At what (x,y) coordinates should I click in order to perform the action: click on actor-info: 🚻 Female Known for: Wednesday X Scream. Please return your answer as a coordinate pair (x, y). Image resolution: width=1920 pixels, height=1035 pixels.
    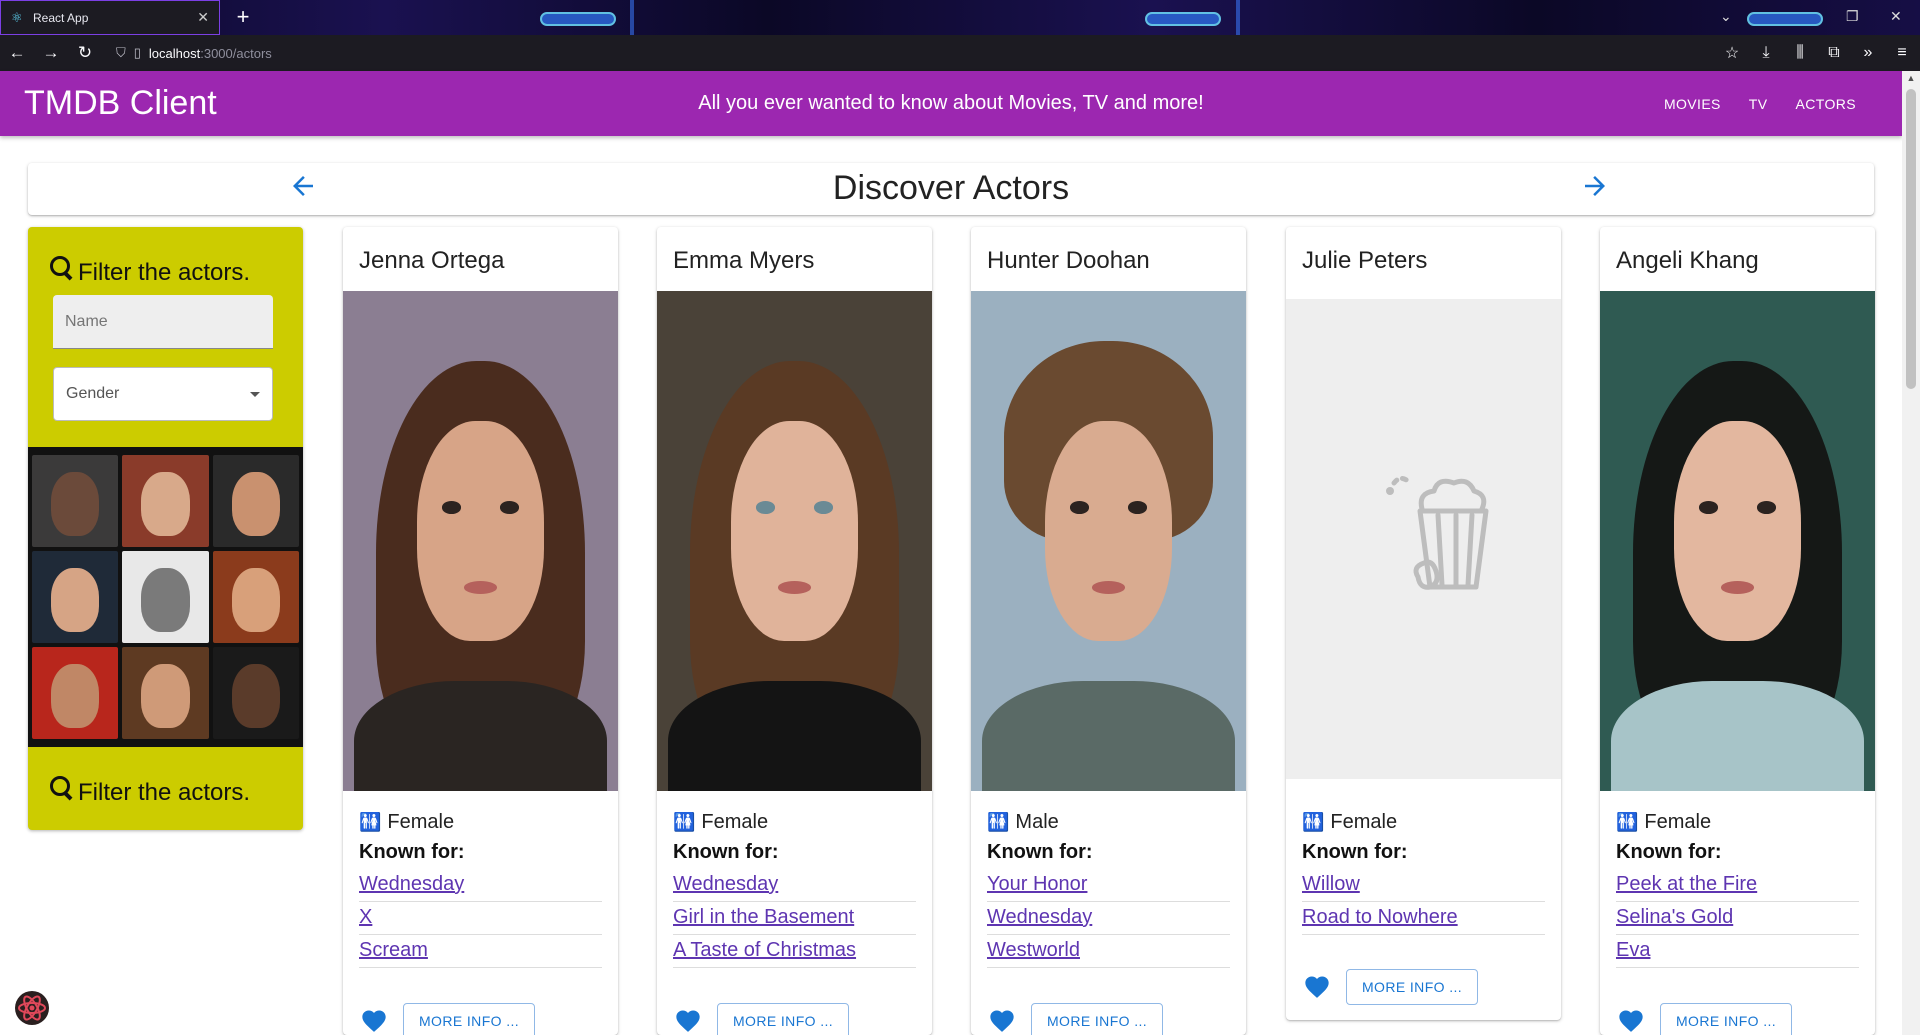
    Looking at the image, I should click on (480, 888).